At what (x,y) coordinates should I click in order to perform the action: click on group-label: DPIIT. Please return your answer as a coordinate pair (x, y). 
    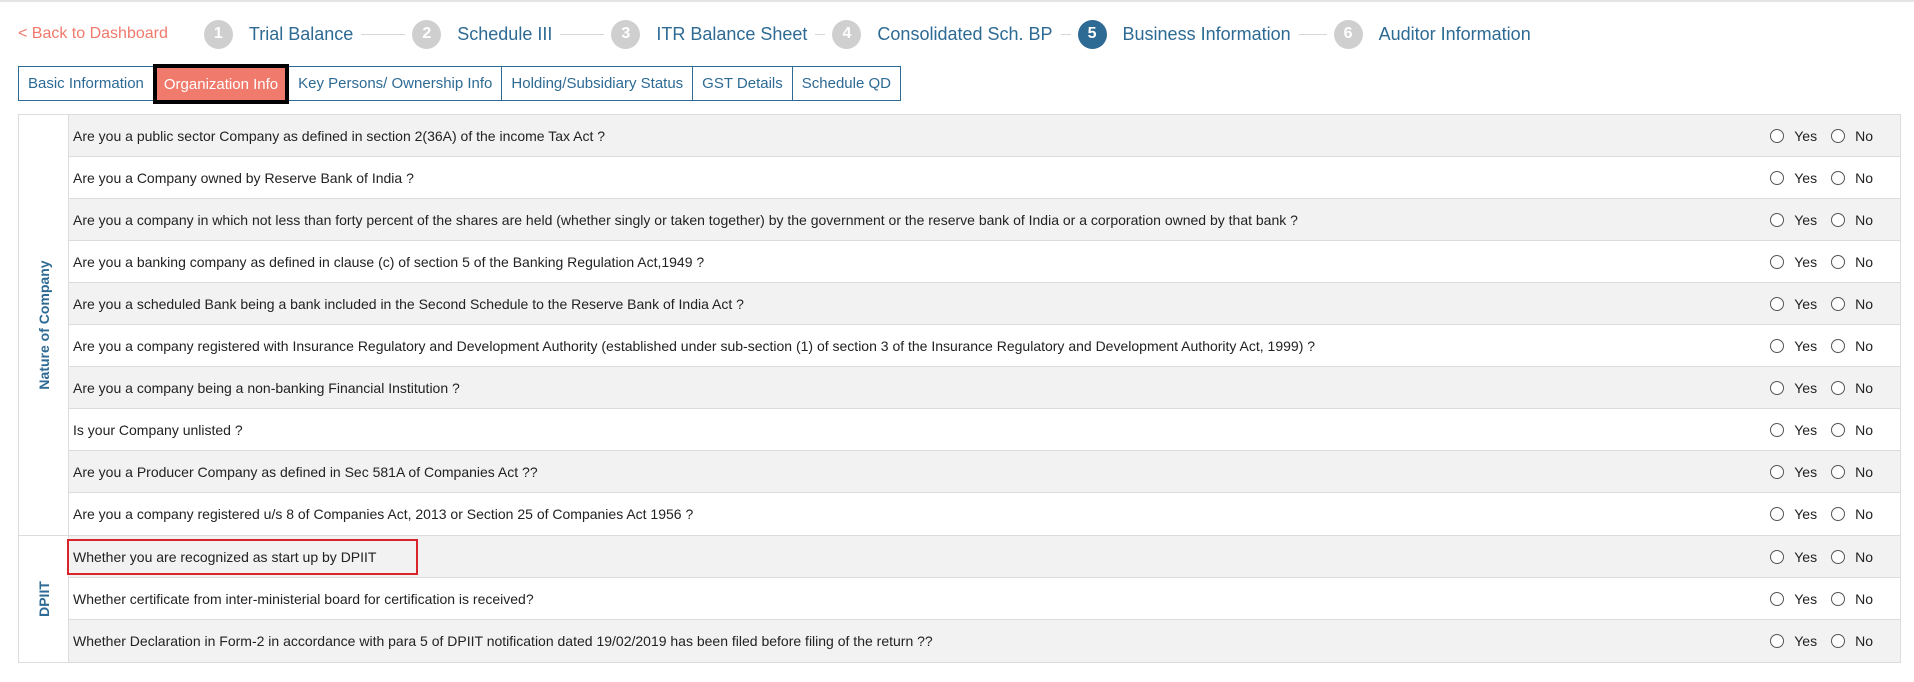
    Looking at the image, I should click on (43, 599).